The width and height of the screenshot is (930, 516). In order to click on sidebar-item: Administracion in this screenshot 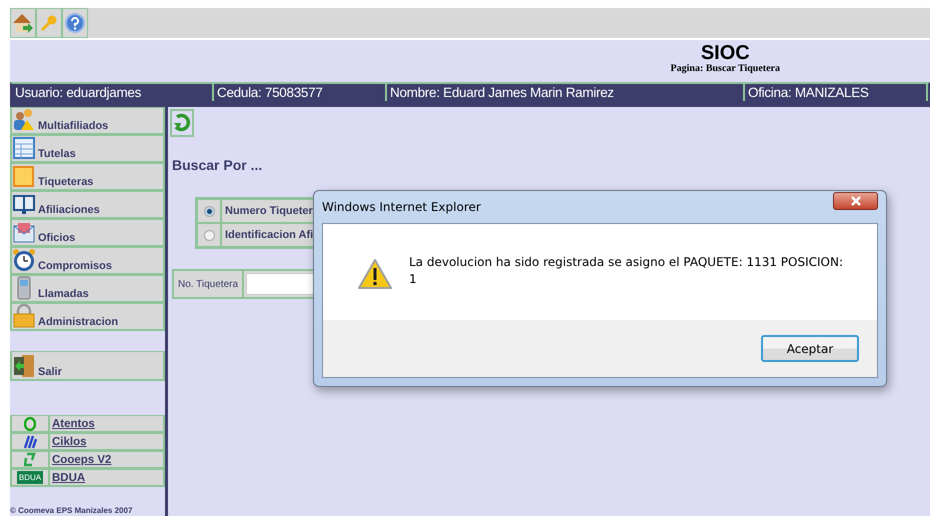, I will do `click(87, 317)`.